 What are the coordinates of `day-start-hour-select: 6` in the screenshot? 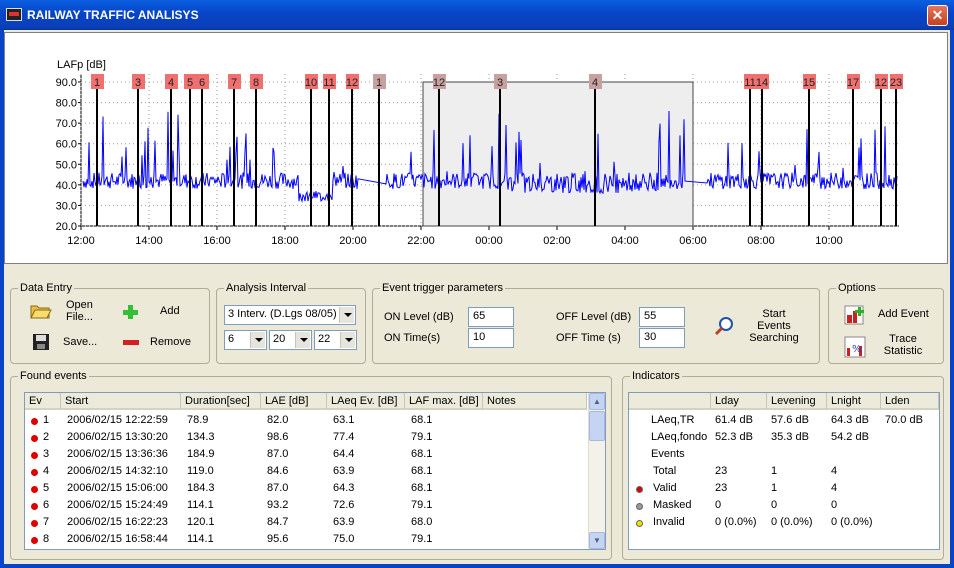 It's located at (245, 340).